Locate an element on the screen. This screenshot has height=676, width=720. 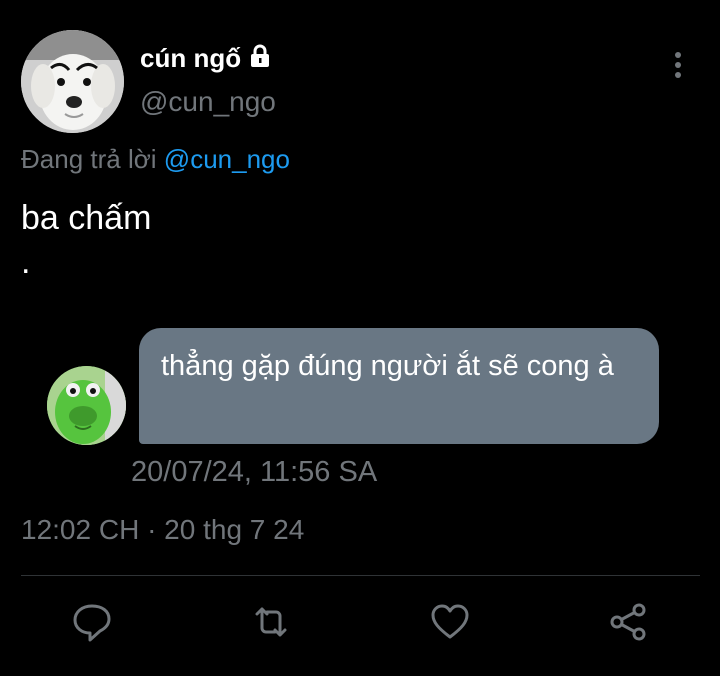
divider is located at coordinates (360, 575).